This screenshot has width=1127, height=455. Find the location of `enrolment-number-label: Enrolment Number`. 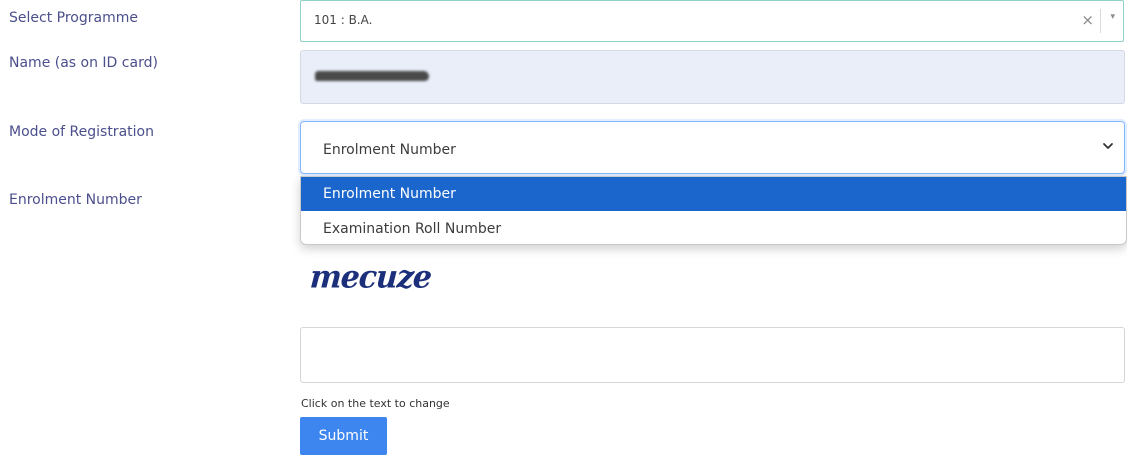

enrolment-number-label: Enrolment Number is located at coordinates (75, 200).